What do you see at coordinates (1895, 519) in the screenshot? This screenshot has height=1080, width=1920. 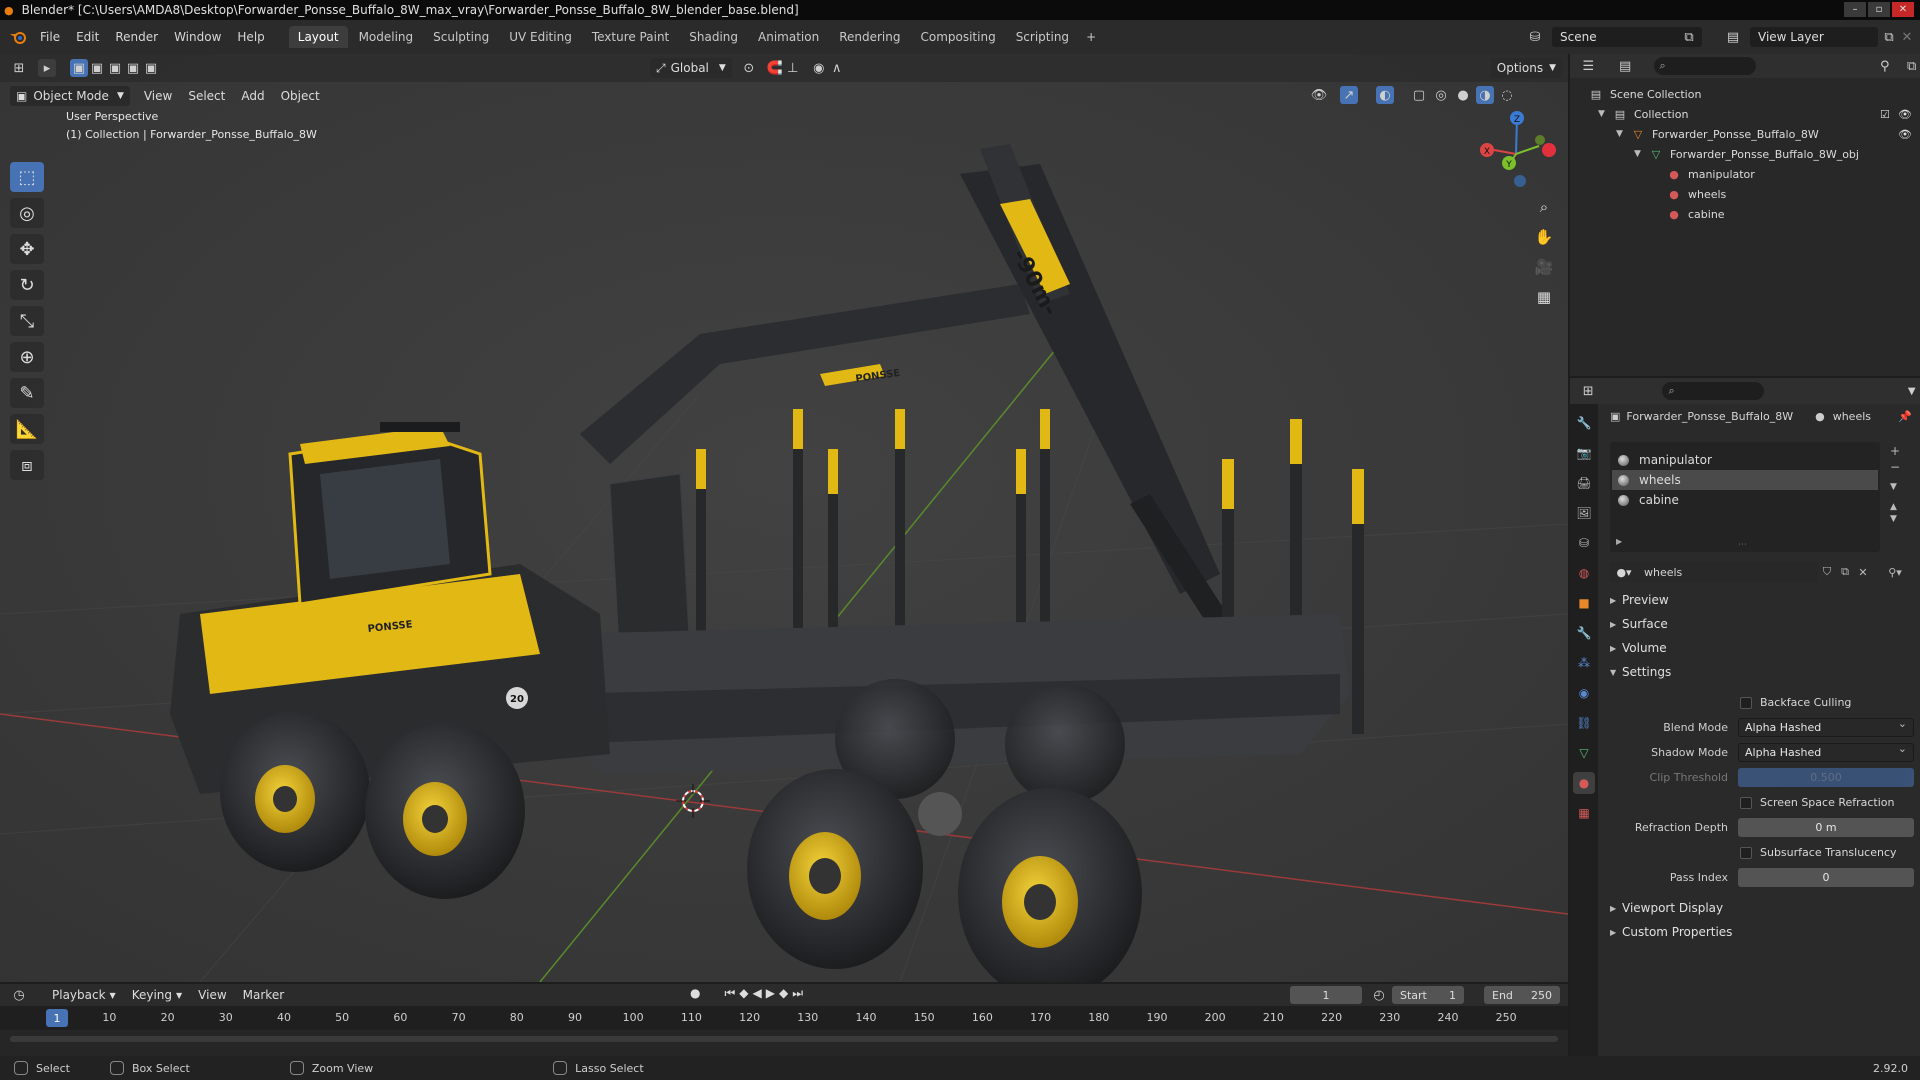 I see `move-down-icon: ▼` at bounding box center [1895, 519].